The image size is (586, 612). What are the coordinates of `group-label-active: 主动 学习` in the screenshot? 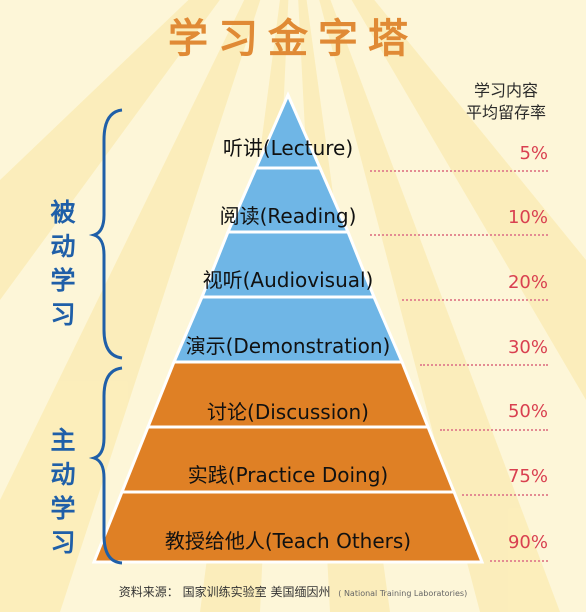 It's located at (64, 492).